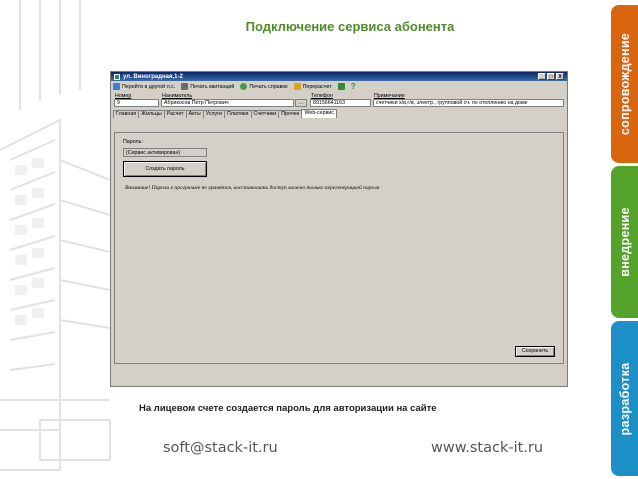  What do you see at coordinates (165, 152) in the screenshot?
I see `password-status: (Сервис активирован)` at bounding box center [165, 152].